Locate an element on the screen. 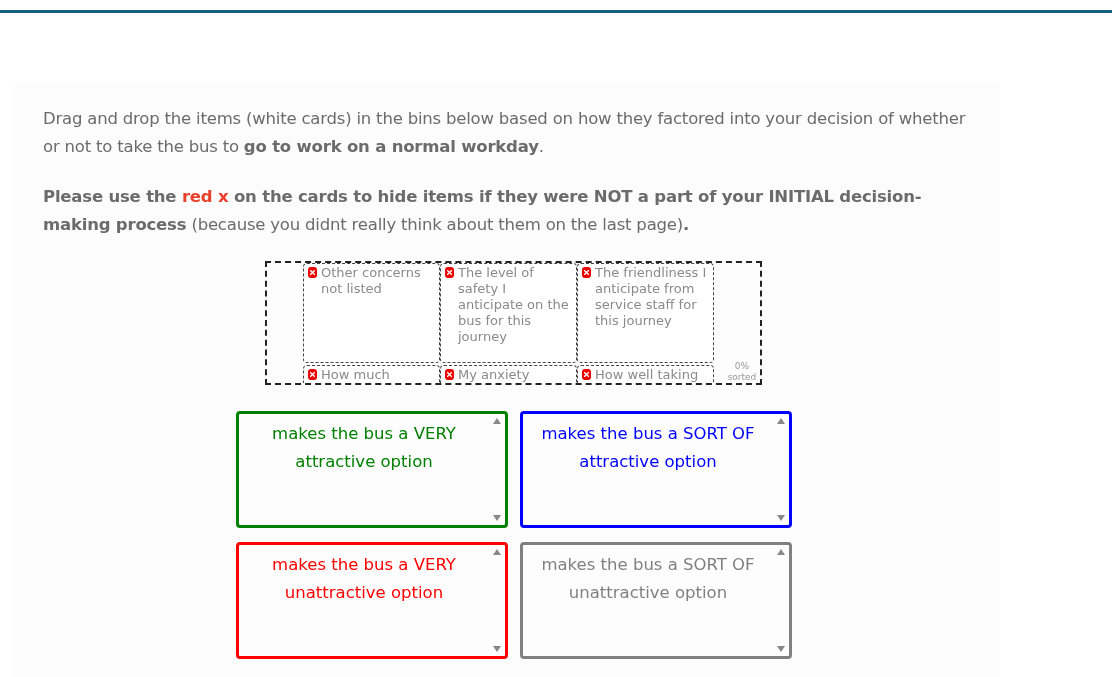 Image resolution: width=1112 pixels, height=677 pixels. drop-bin: makes the bus a VERY attractive option is located at coordinates (372, 469).